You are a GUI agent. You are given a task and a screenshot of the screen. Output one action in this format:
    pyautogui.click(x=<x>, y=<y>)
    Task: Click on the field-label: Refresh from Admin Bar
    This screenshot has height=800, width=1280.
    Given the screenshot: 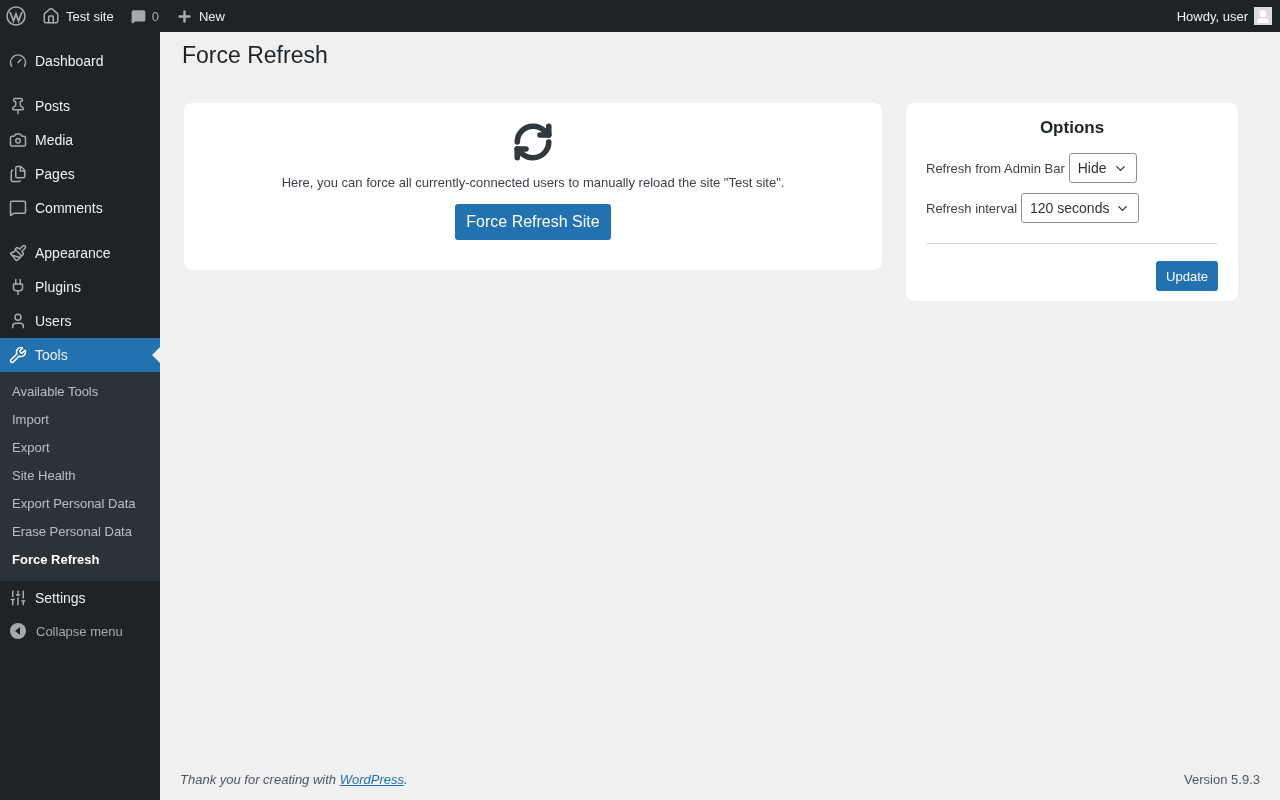 What is the action you would take?
    pyautogui.click(x=995, y=168)
    